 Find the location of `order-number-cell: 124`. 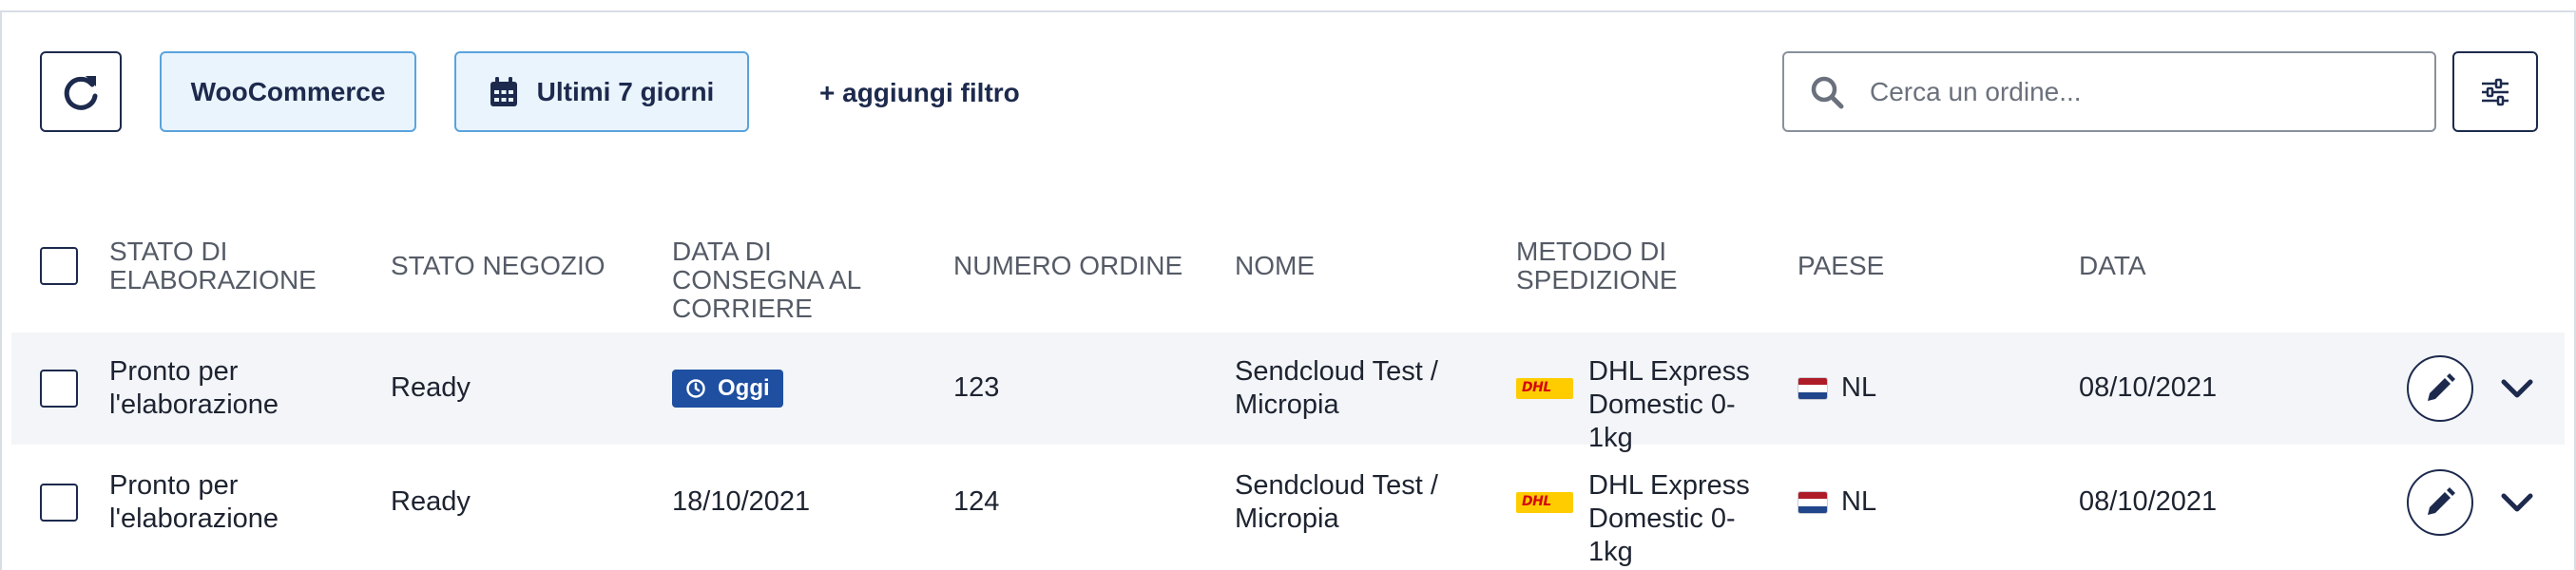

order-number-cell: 124 is located at coordinates (977, 501).